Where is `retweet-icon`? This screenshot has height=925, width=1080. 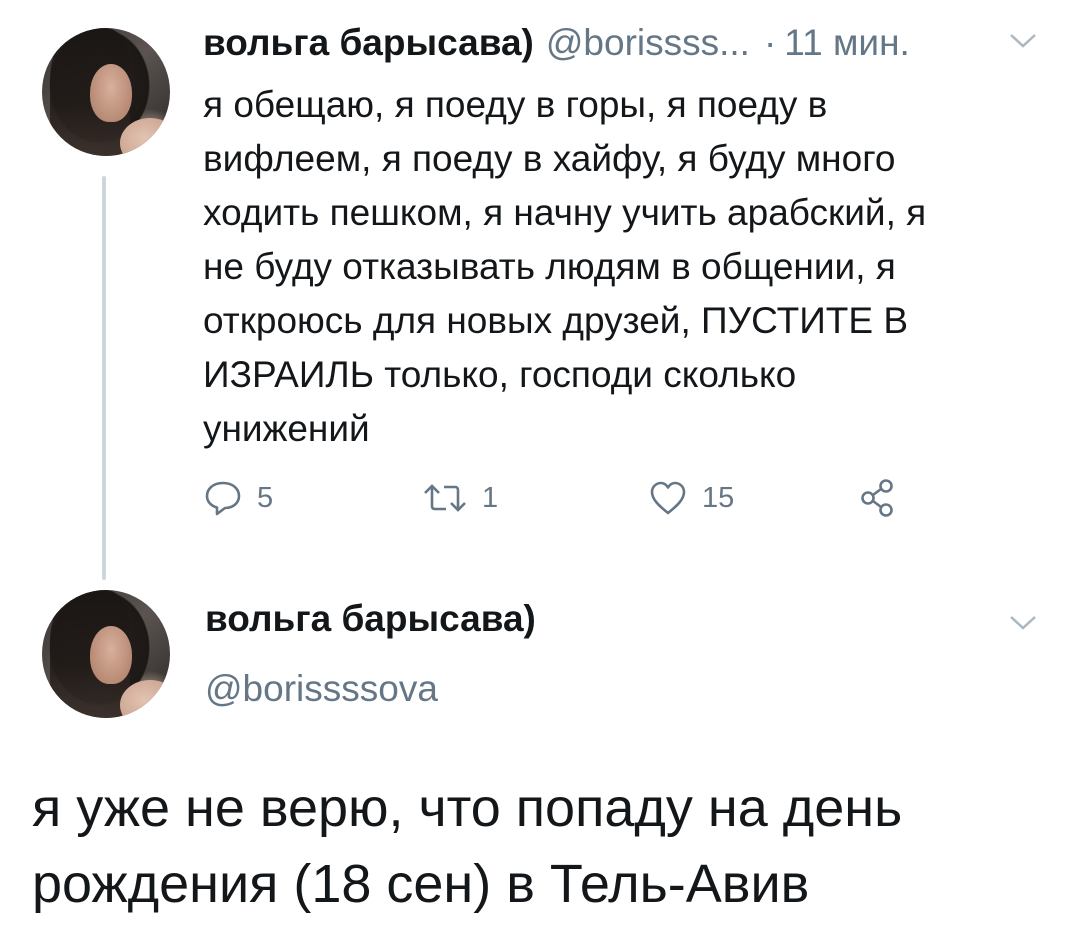 retweet-icon is located at coordinates (445, 498).